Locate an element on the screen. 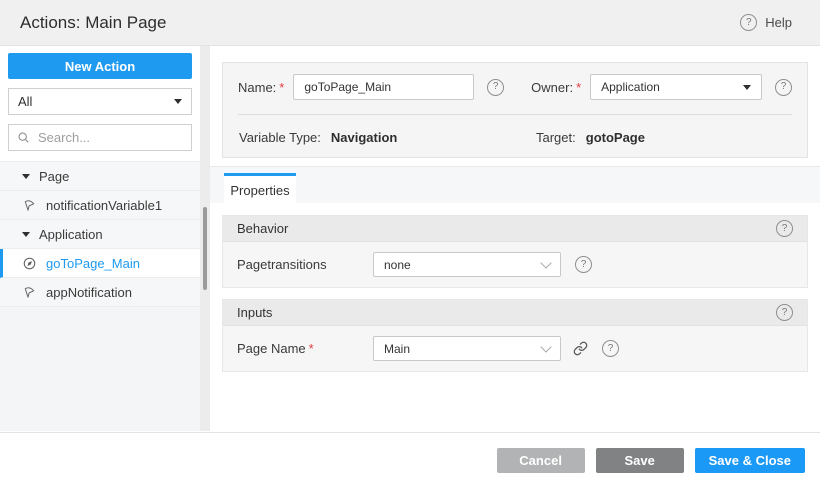  inputs-section-header: Inputs ? is located at coordinates (515, 313).